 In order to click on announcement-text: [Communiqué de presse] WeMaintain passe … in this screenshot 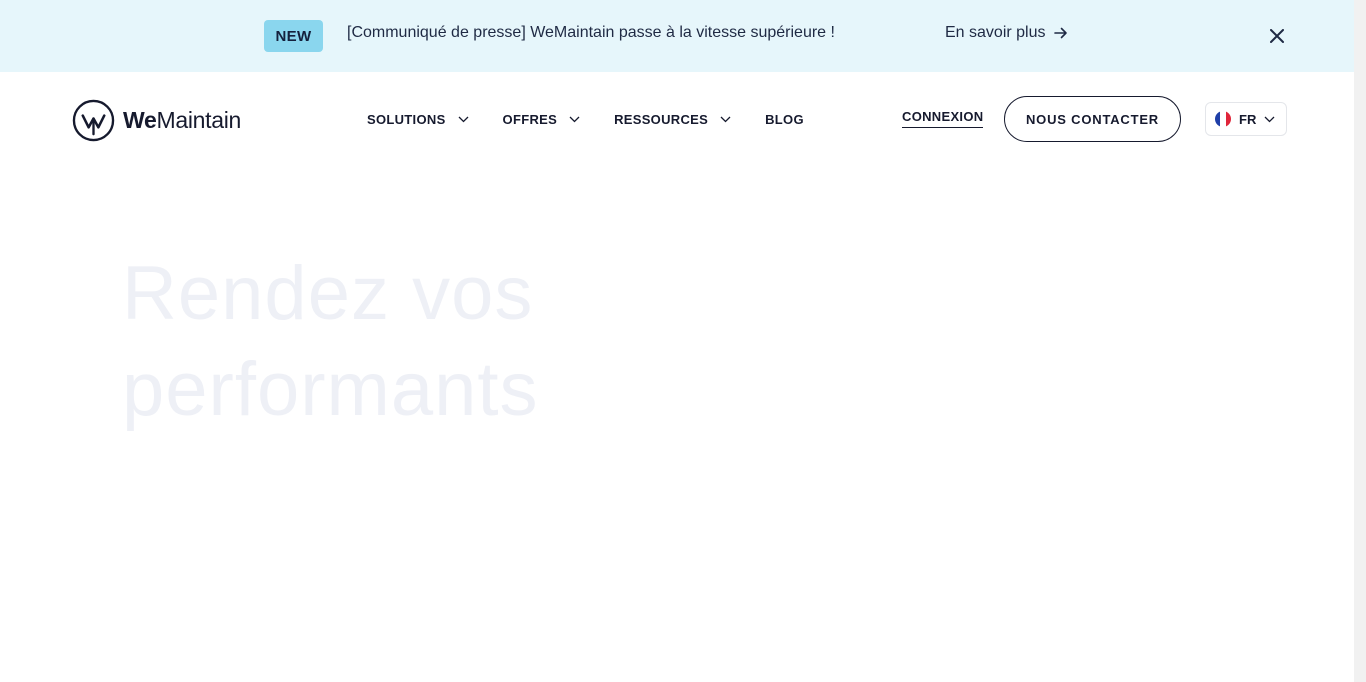, I will do `click(591, 32)`.